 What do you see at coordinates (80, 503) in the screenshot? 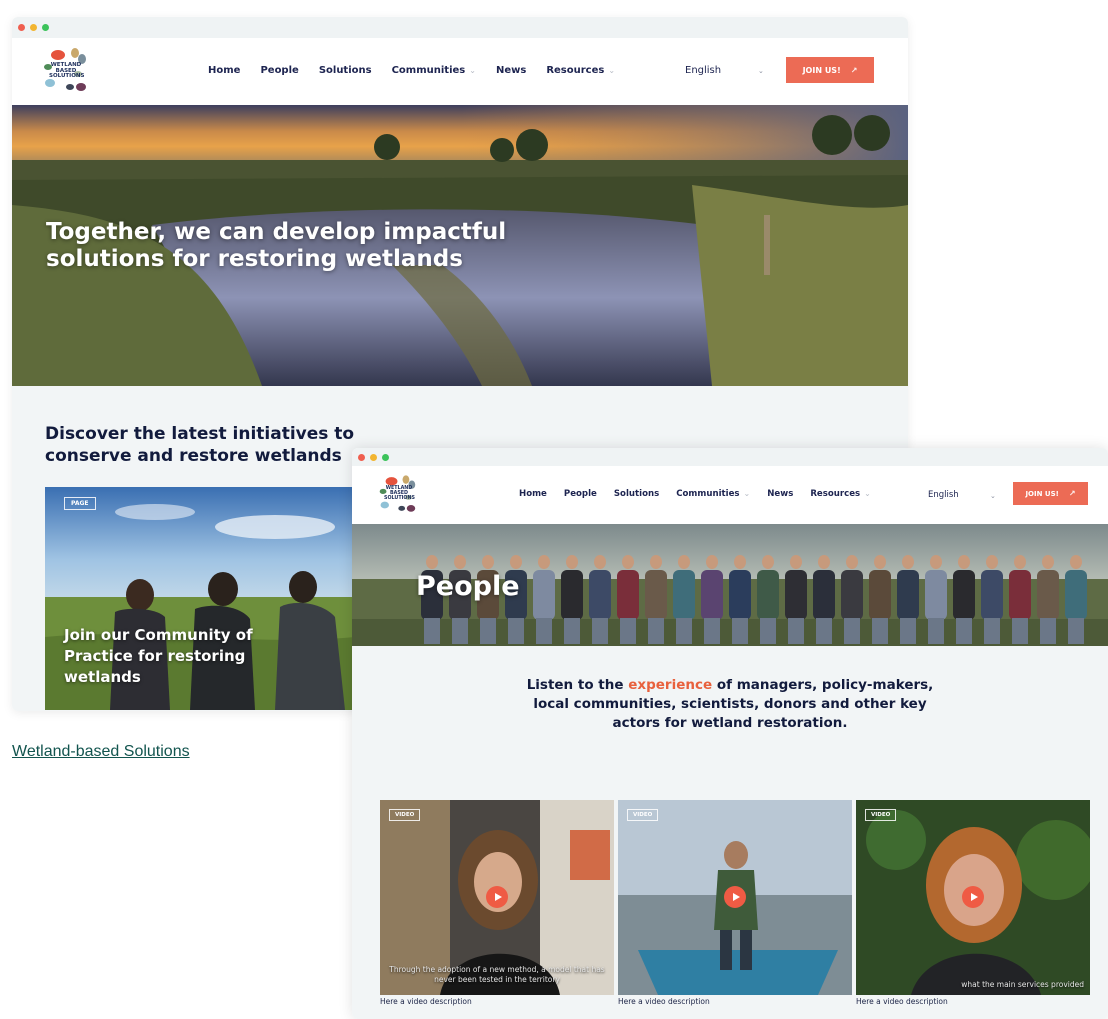
I see `page-badge: PAGE` at bounding box center [80, 503].